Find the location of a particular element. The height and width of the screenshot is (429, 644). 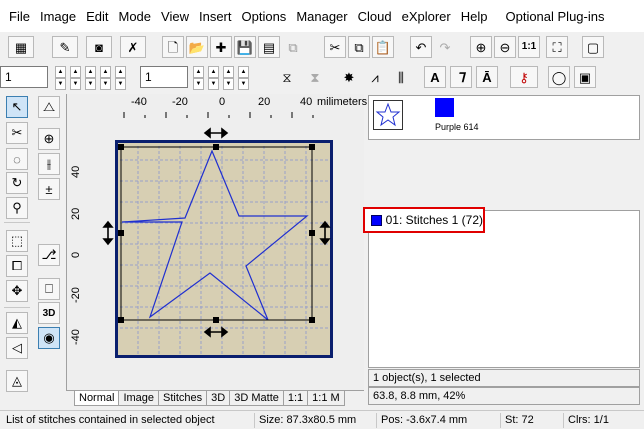

tab-3d: 3D is located at coordinates (218, 398).